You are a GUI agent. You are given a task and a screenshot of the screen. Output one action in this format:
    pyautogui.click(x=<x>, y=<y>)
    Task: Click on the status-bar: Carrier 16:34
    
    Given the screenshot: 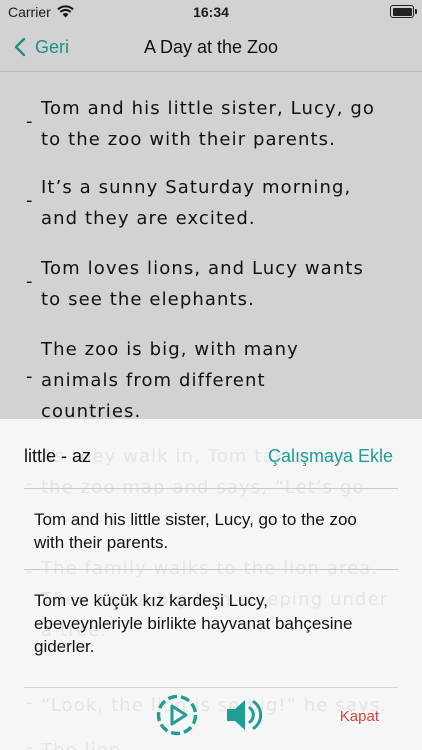 What is the action you would take?
    pyautogui.click(x=211, y=12)
    